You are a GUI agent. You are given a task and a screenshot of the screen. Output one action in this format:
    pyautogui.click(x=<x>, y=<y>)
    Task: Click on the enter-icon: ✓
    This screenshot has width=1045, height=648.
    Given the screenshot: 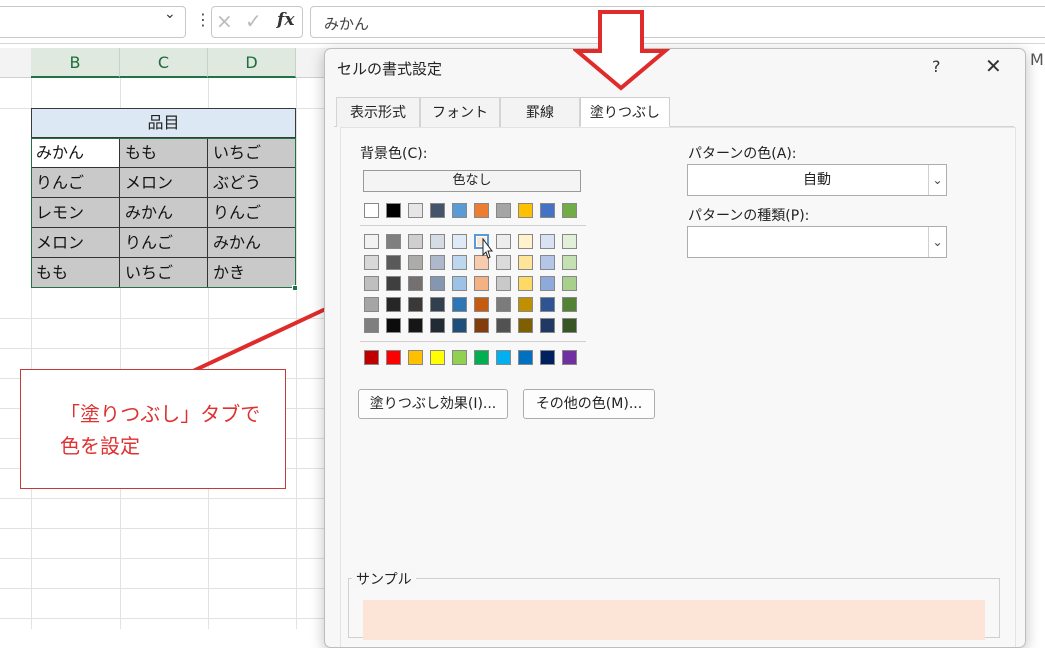 What is the action you would take?
    pyautogui.click(x=253, y=21)
    